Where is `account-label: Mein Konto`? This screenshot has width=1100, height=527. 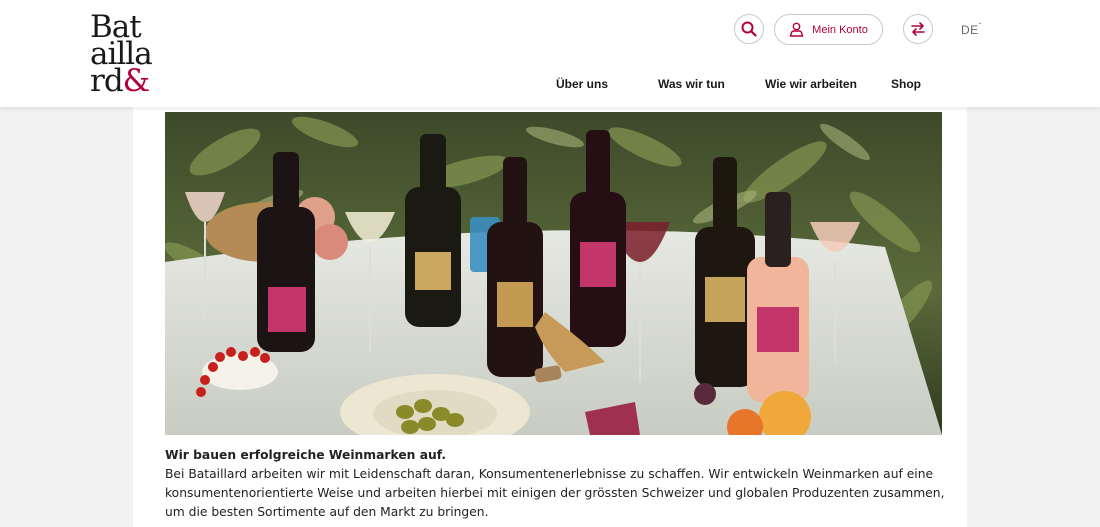 account-label: Mein Konto is located at coordinates (840, 29).